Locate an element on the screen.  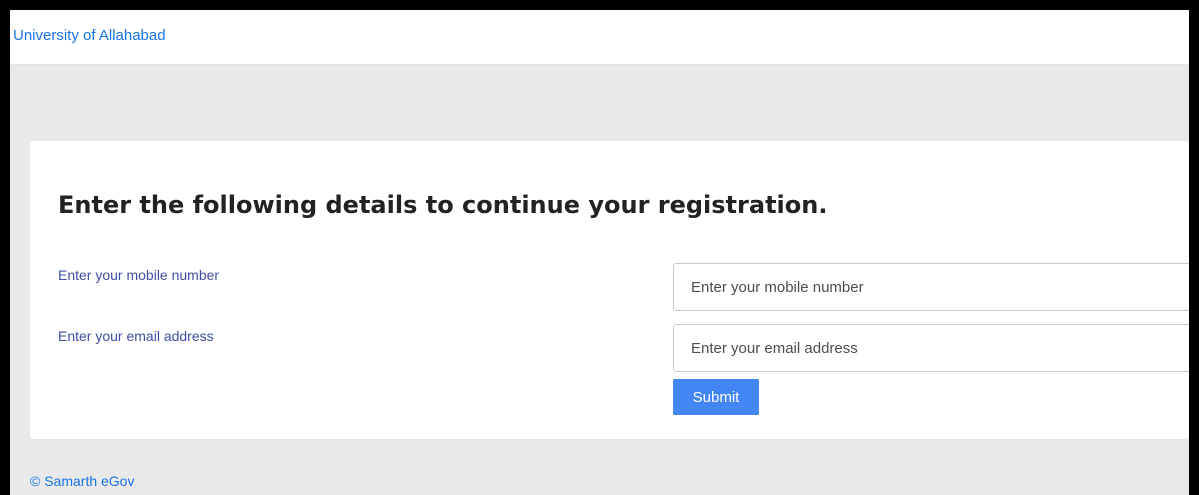
mobile-number-input is located at coordinates (931, 287).